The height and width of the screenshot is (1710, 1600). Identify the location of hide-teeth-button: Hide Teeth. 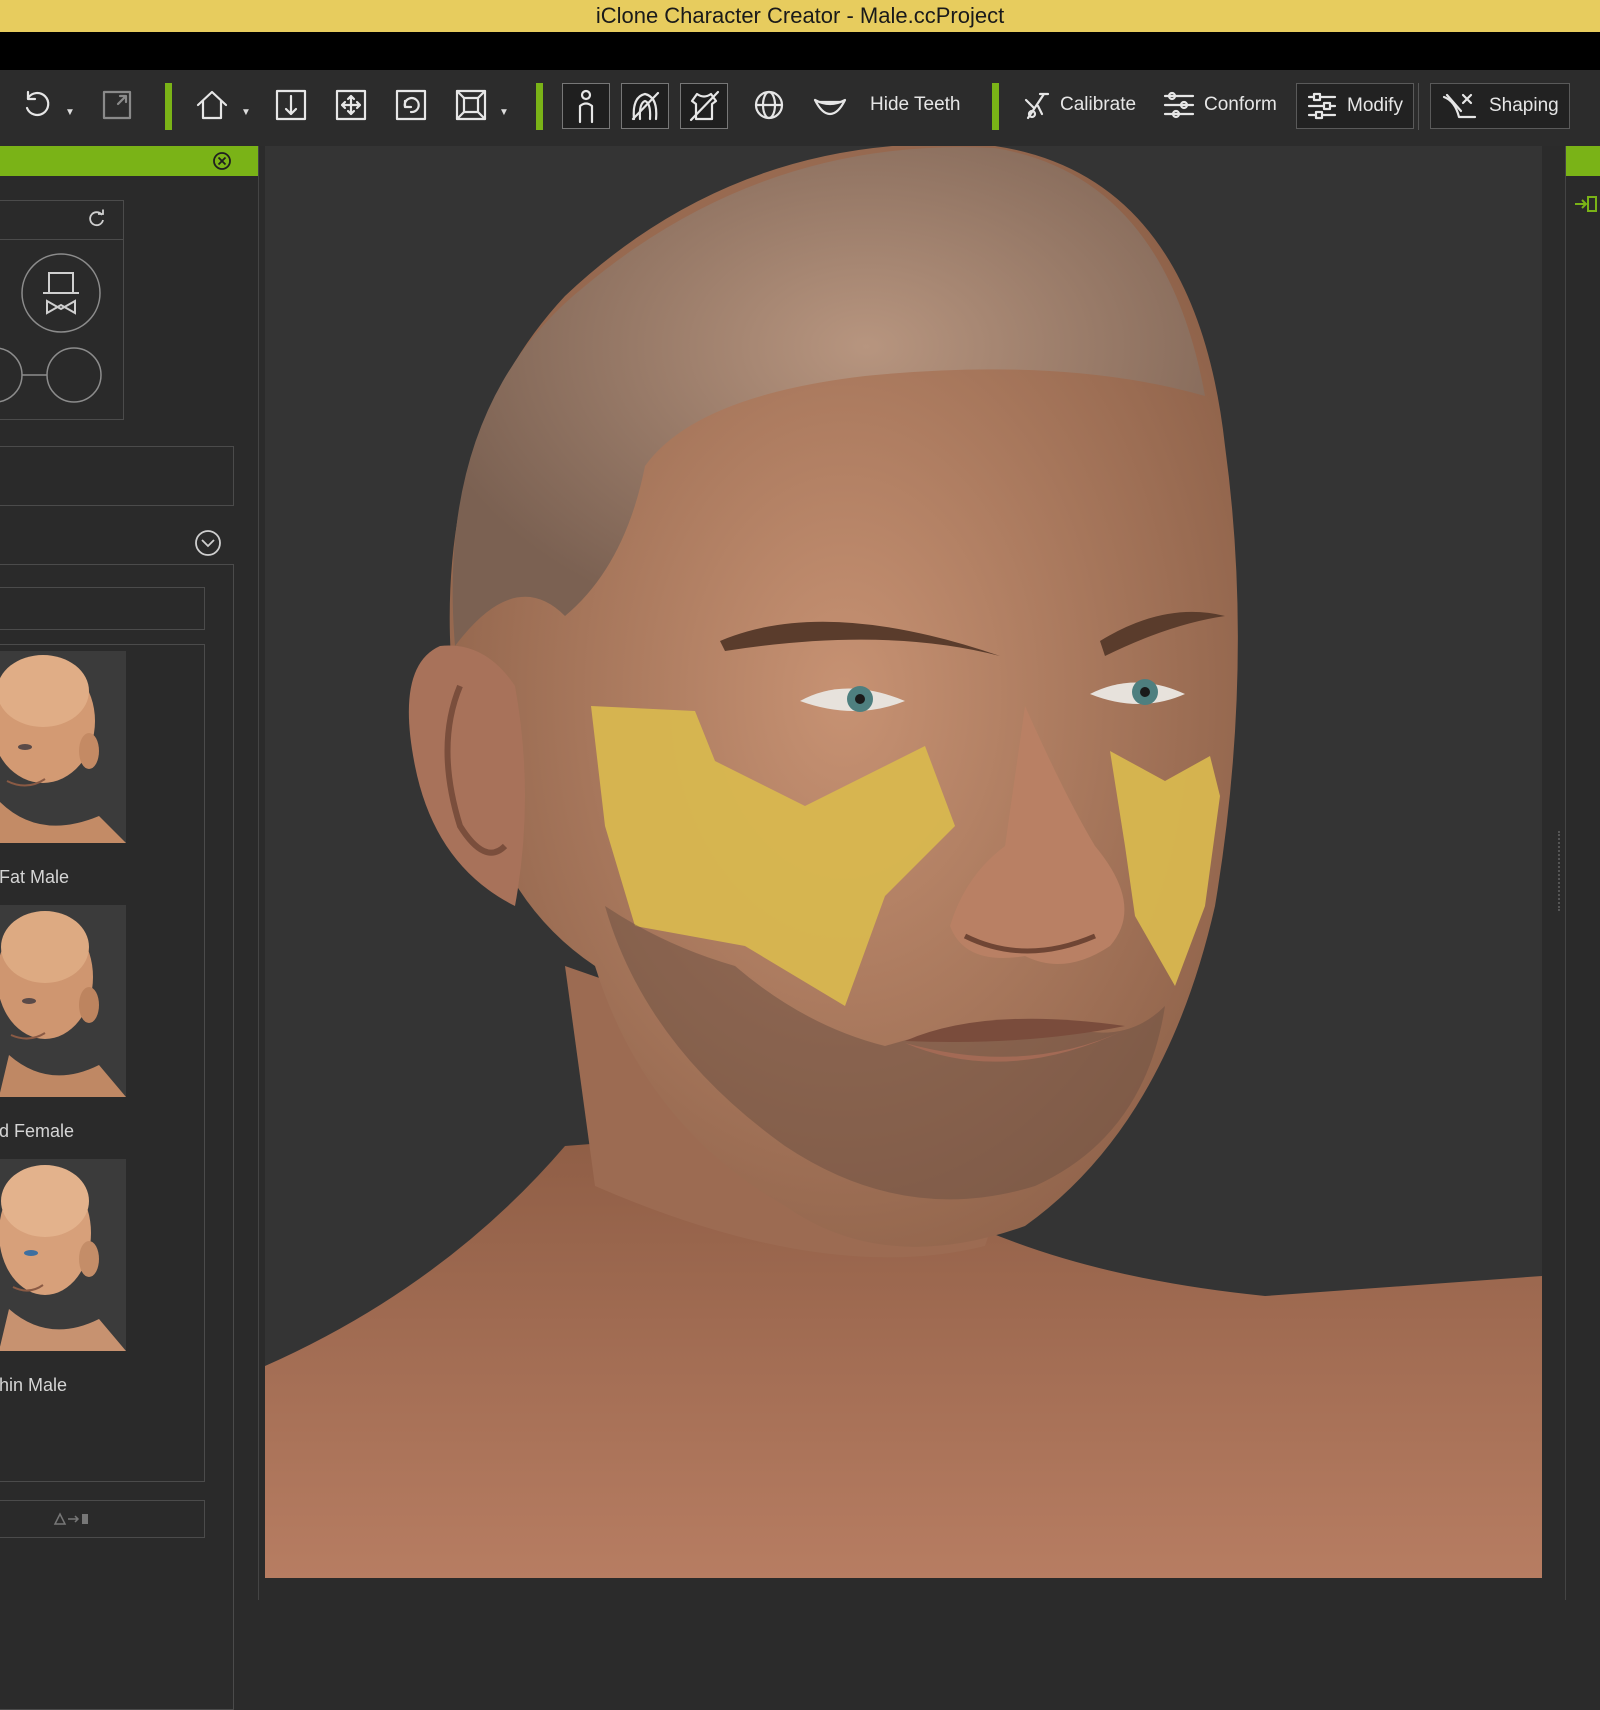
(886, 105).